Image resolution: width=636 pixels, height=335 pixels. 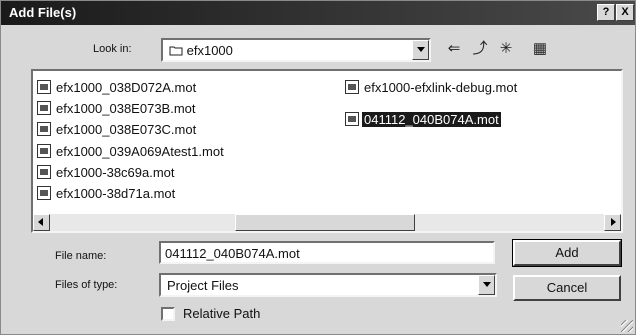 I want to click on file-name: efx1000-38d71a.mot, so click(x=116, y=193).